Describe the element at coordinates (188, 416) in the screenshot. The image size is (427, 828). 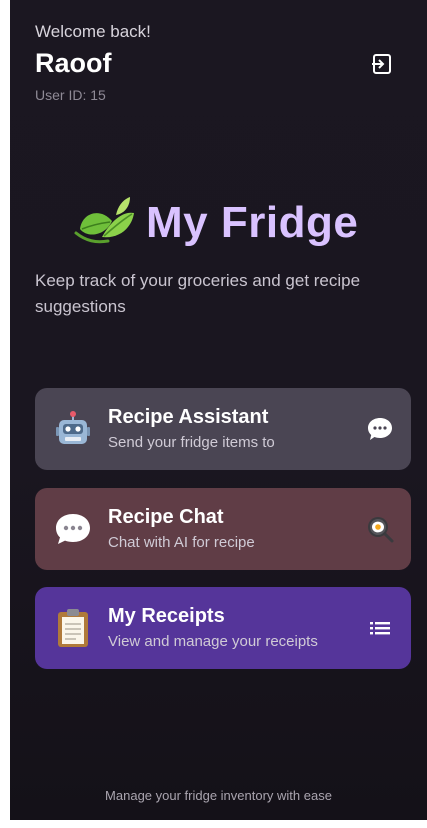
I see `card-title: Recipe Assistant` at that location.